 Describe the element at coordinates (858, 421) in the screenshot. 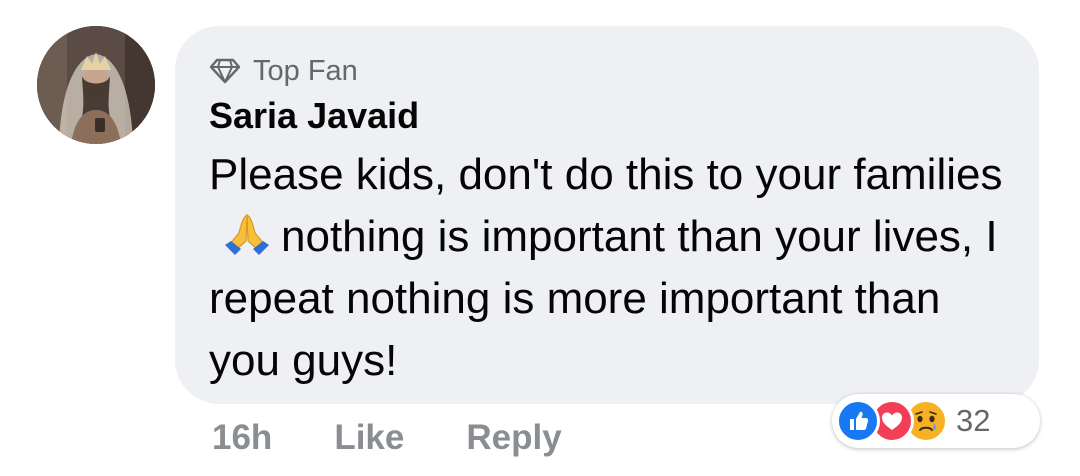

I see `like-reaction-icon` at that location.